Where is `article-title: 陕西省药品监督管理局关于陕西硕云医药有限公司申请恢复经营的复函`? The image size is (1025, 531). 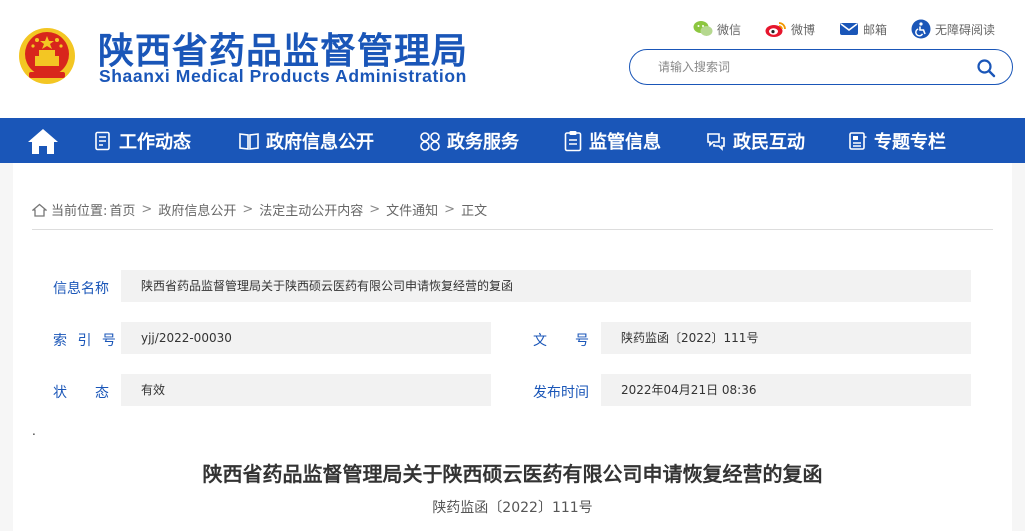
article-title: 陕西省药品监督管理局关于陕西硕云医药有限公司申请恢复经营的复函 is located at coordinates (512, 474).